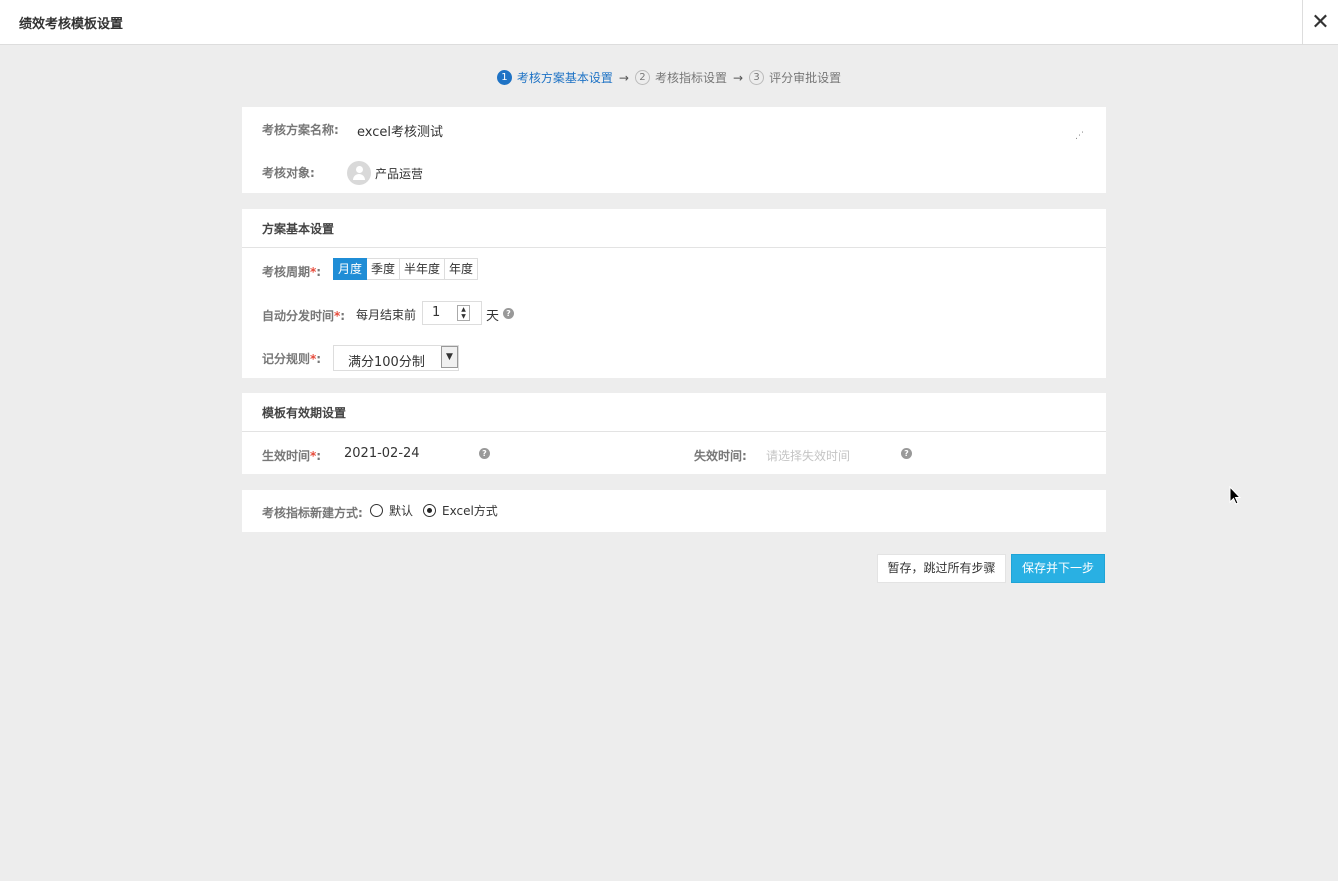 The width and height of the screenshot is (1338, 881). I want to click on avatar, so click(359, 173).